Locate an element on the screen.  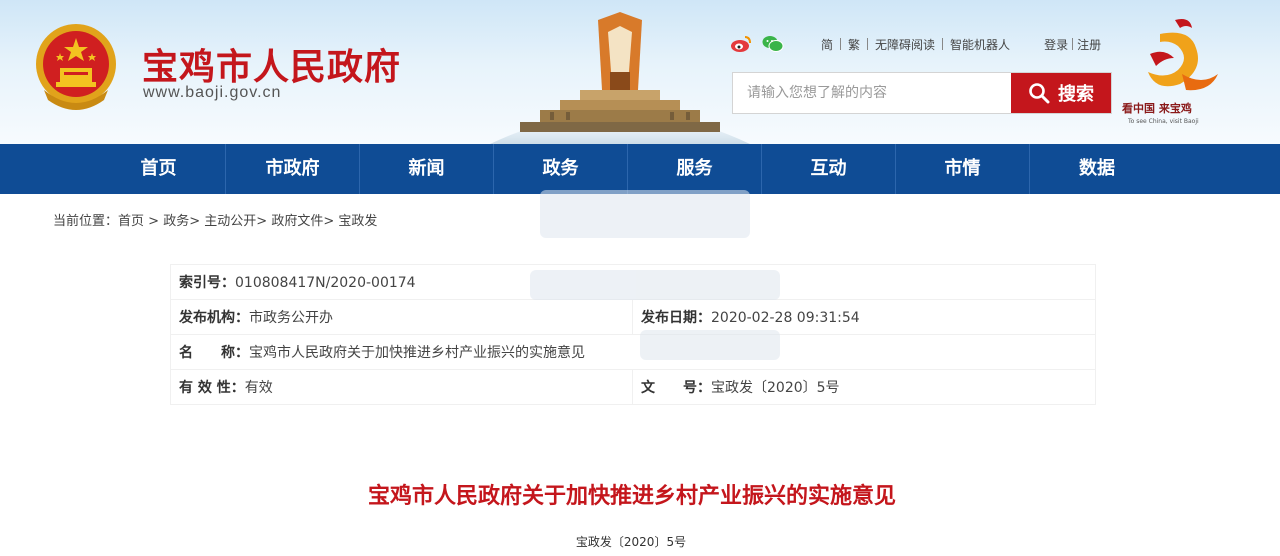
register-link: 注册 is located at coordinates (1090, 44).